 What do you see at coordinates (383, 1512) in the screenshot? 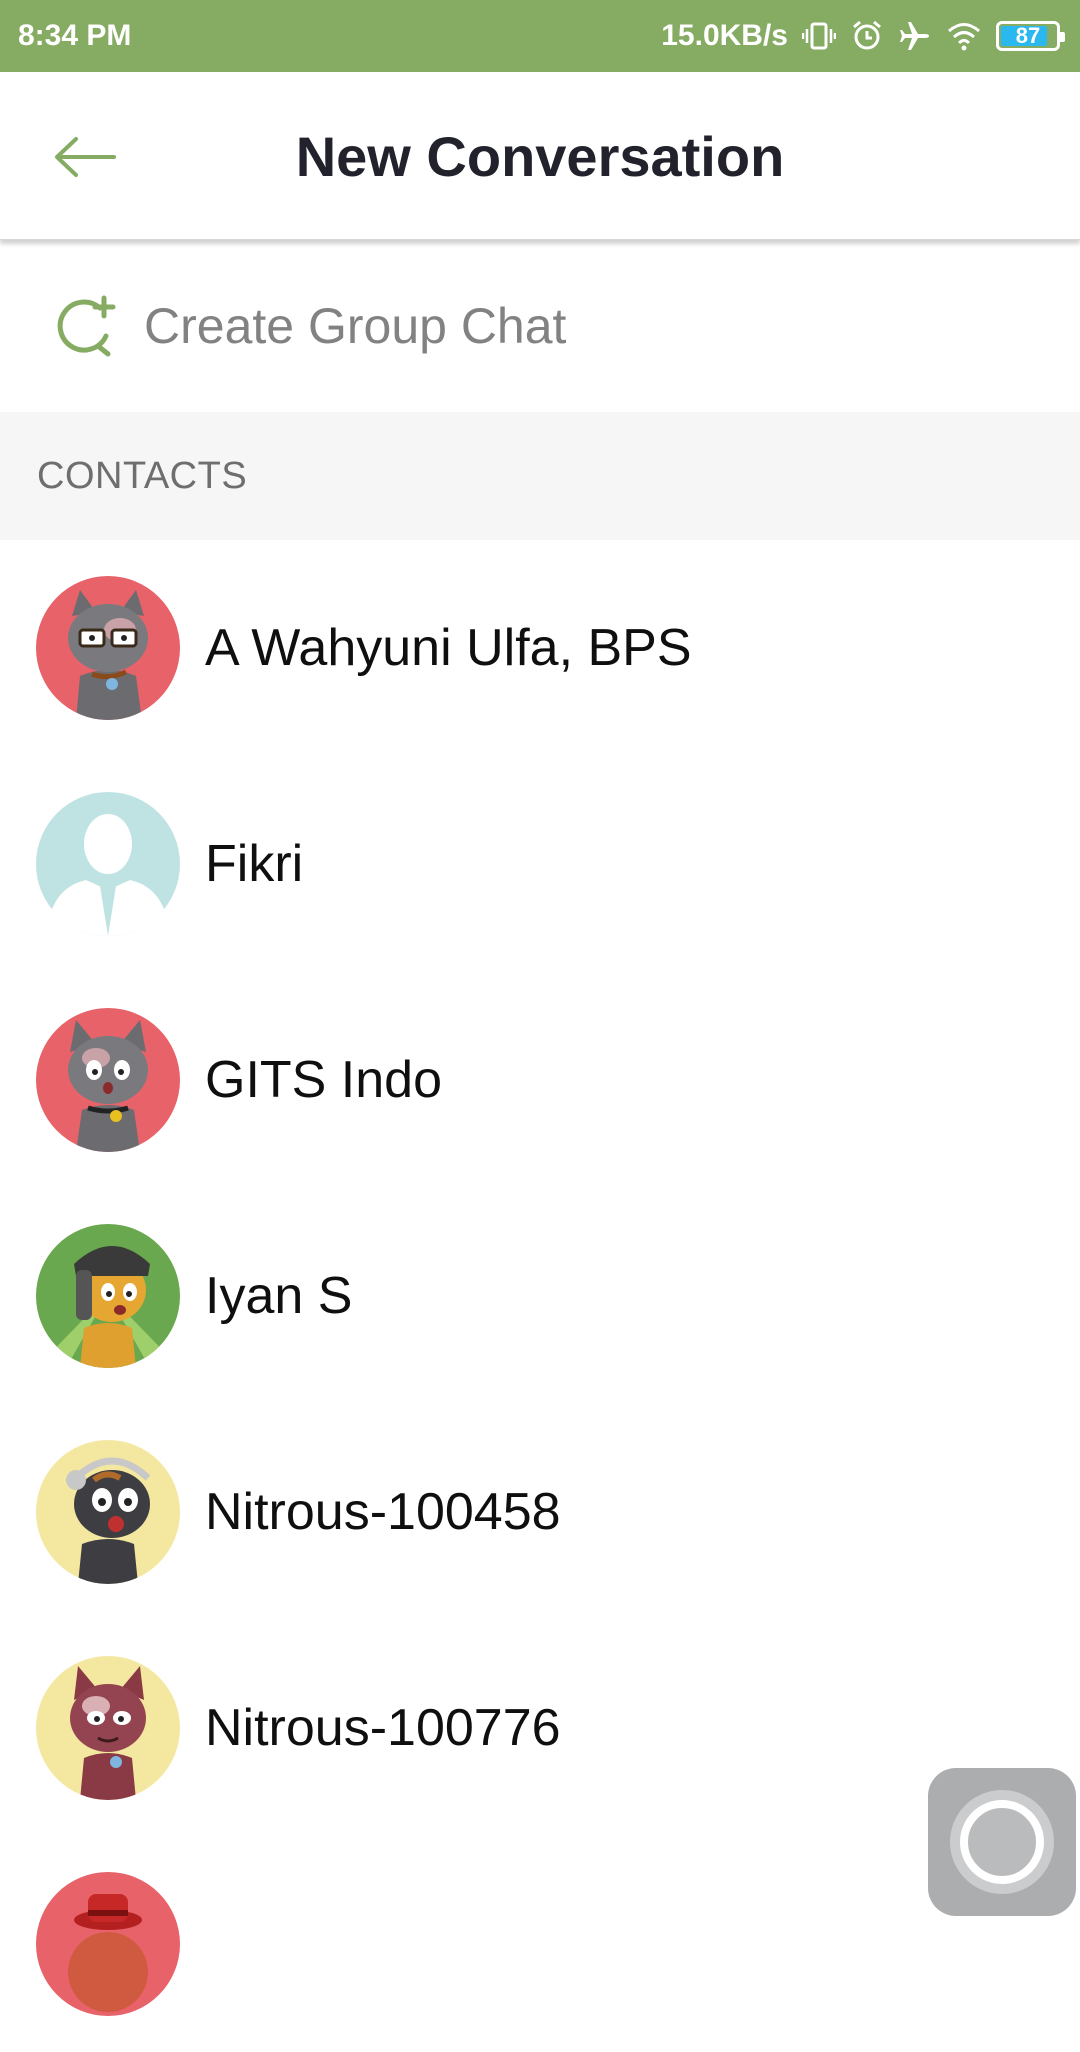
I see `contact-name: Nitrous-100458` at bounding box center [383, 1512].